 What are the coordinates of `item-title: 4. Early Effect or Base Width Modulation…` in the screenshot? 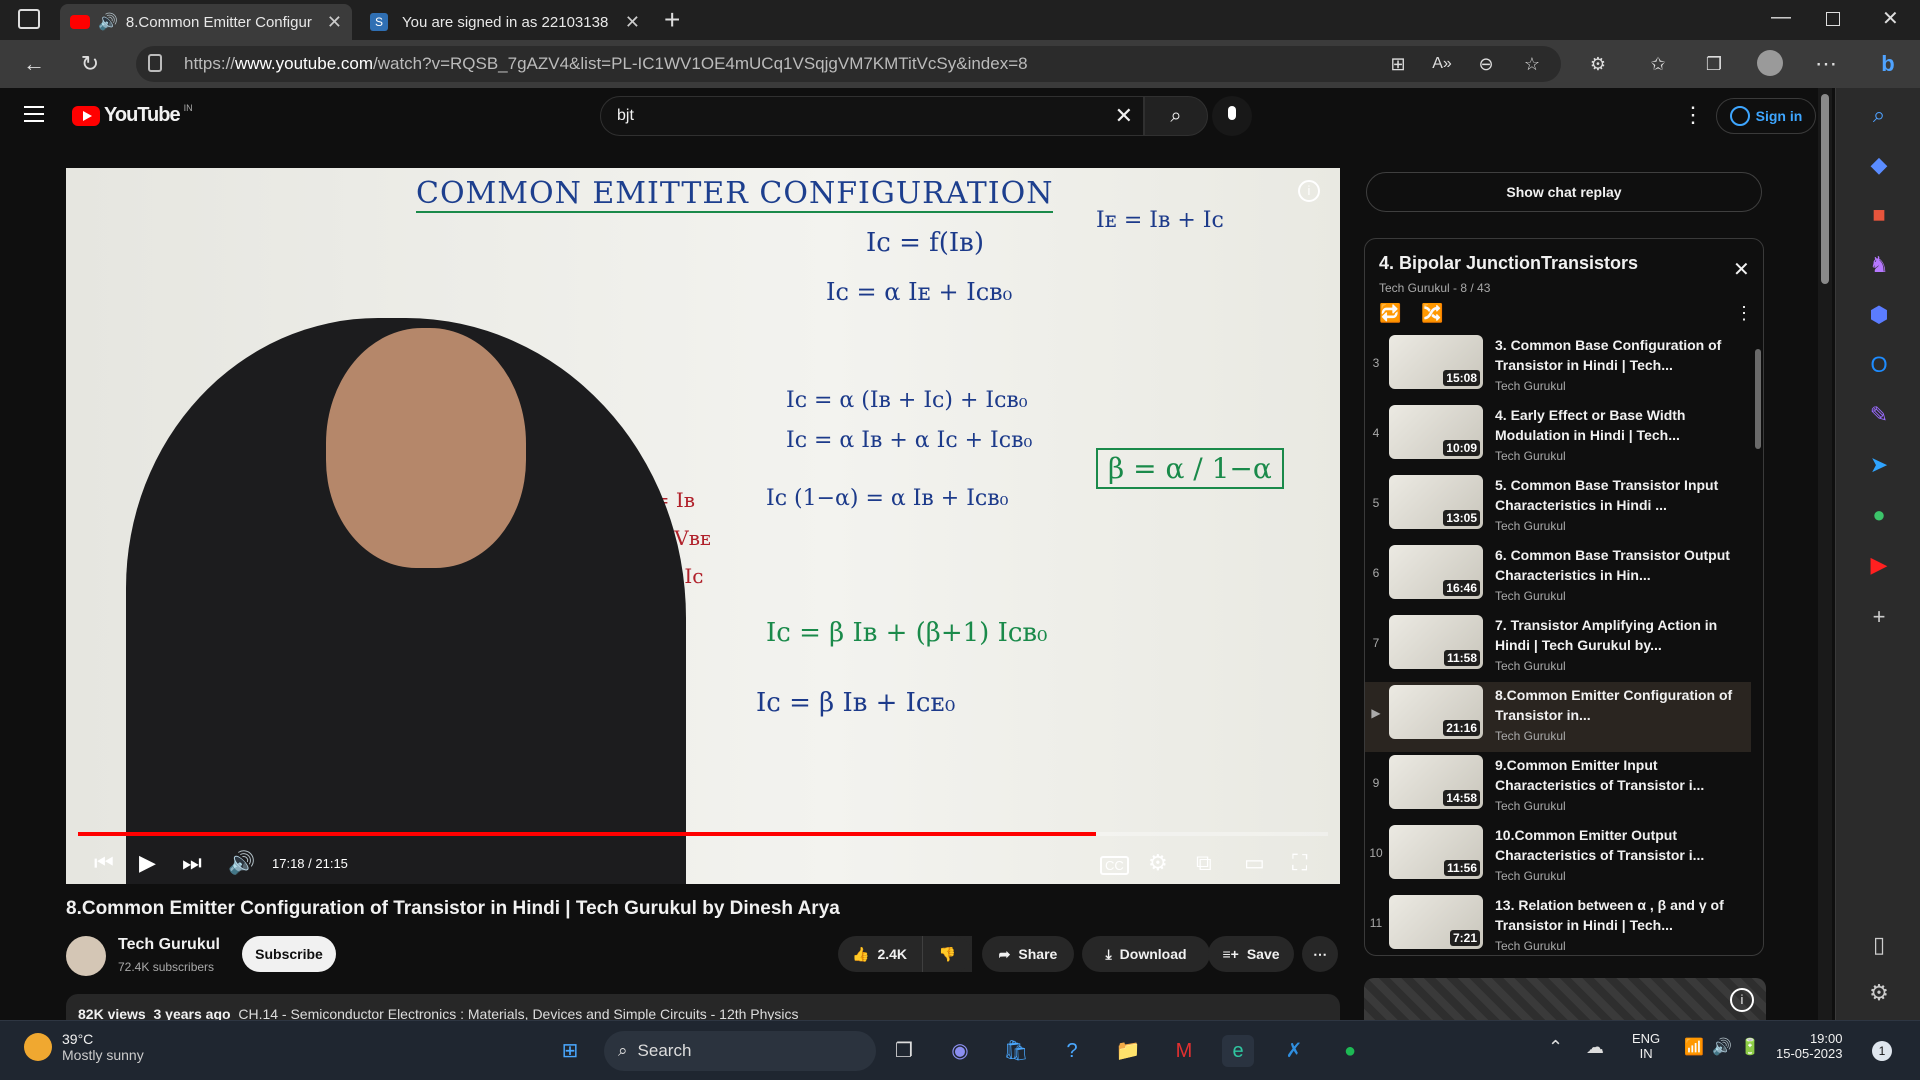 It's located at (1620, 425).